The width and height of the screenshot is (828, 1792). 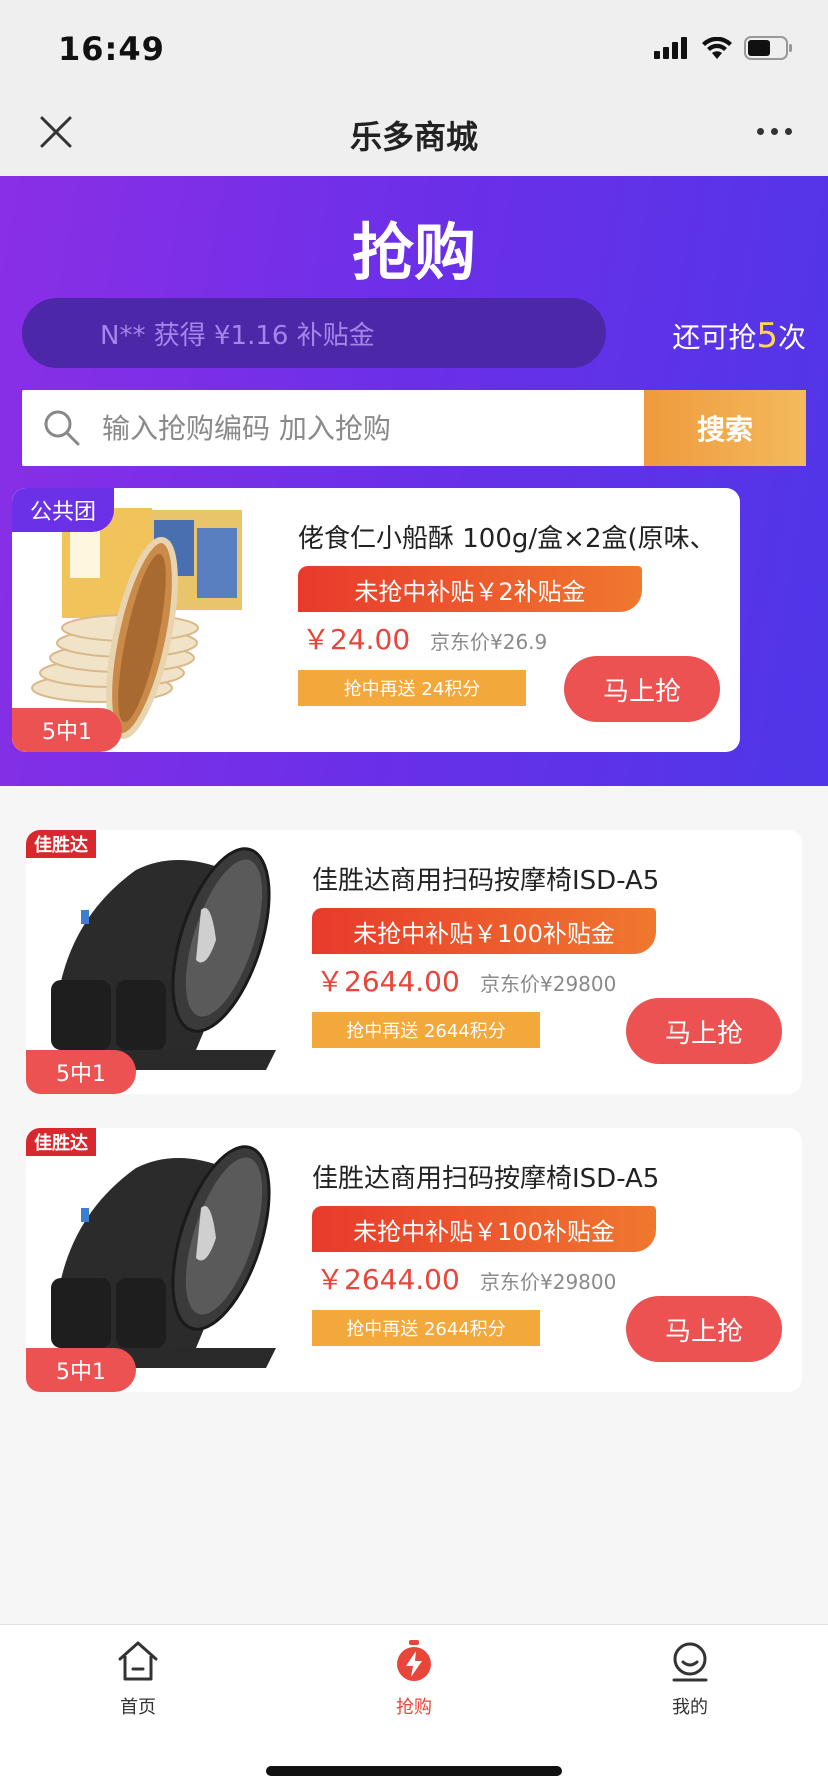 I want to click on status-bar: 16:49, so click(x=414, y=50).